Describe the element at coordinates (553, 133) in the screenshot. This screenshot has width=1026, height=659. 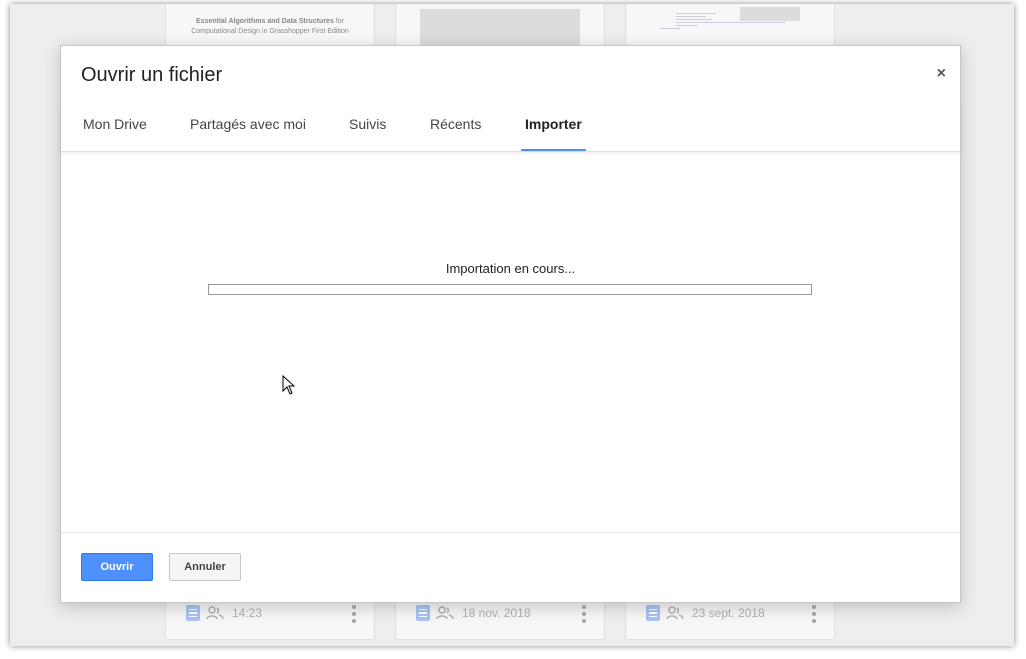
I see `tab-importer: Importer` at that location.